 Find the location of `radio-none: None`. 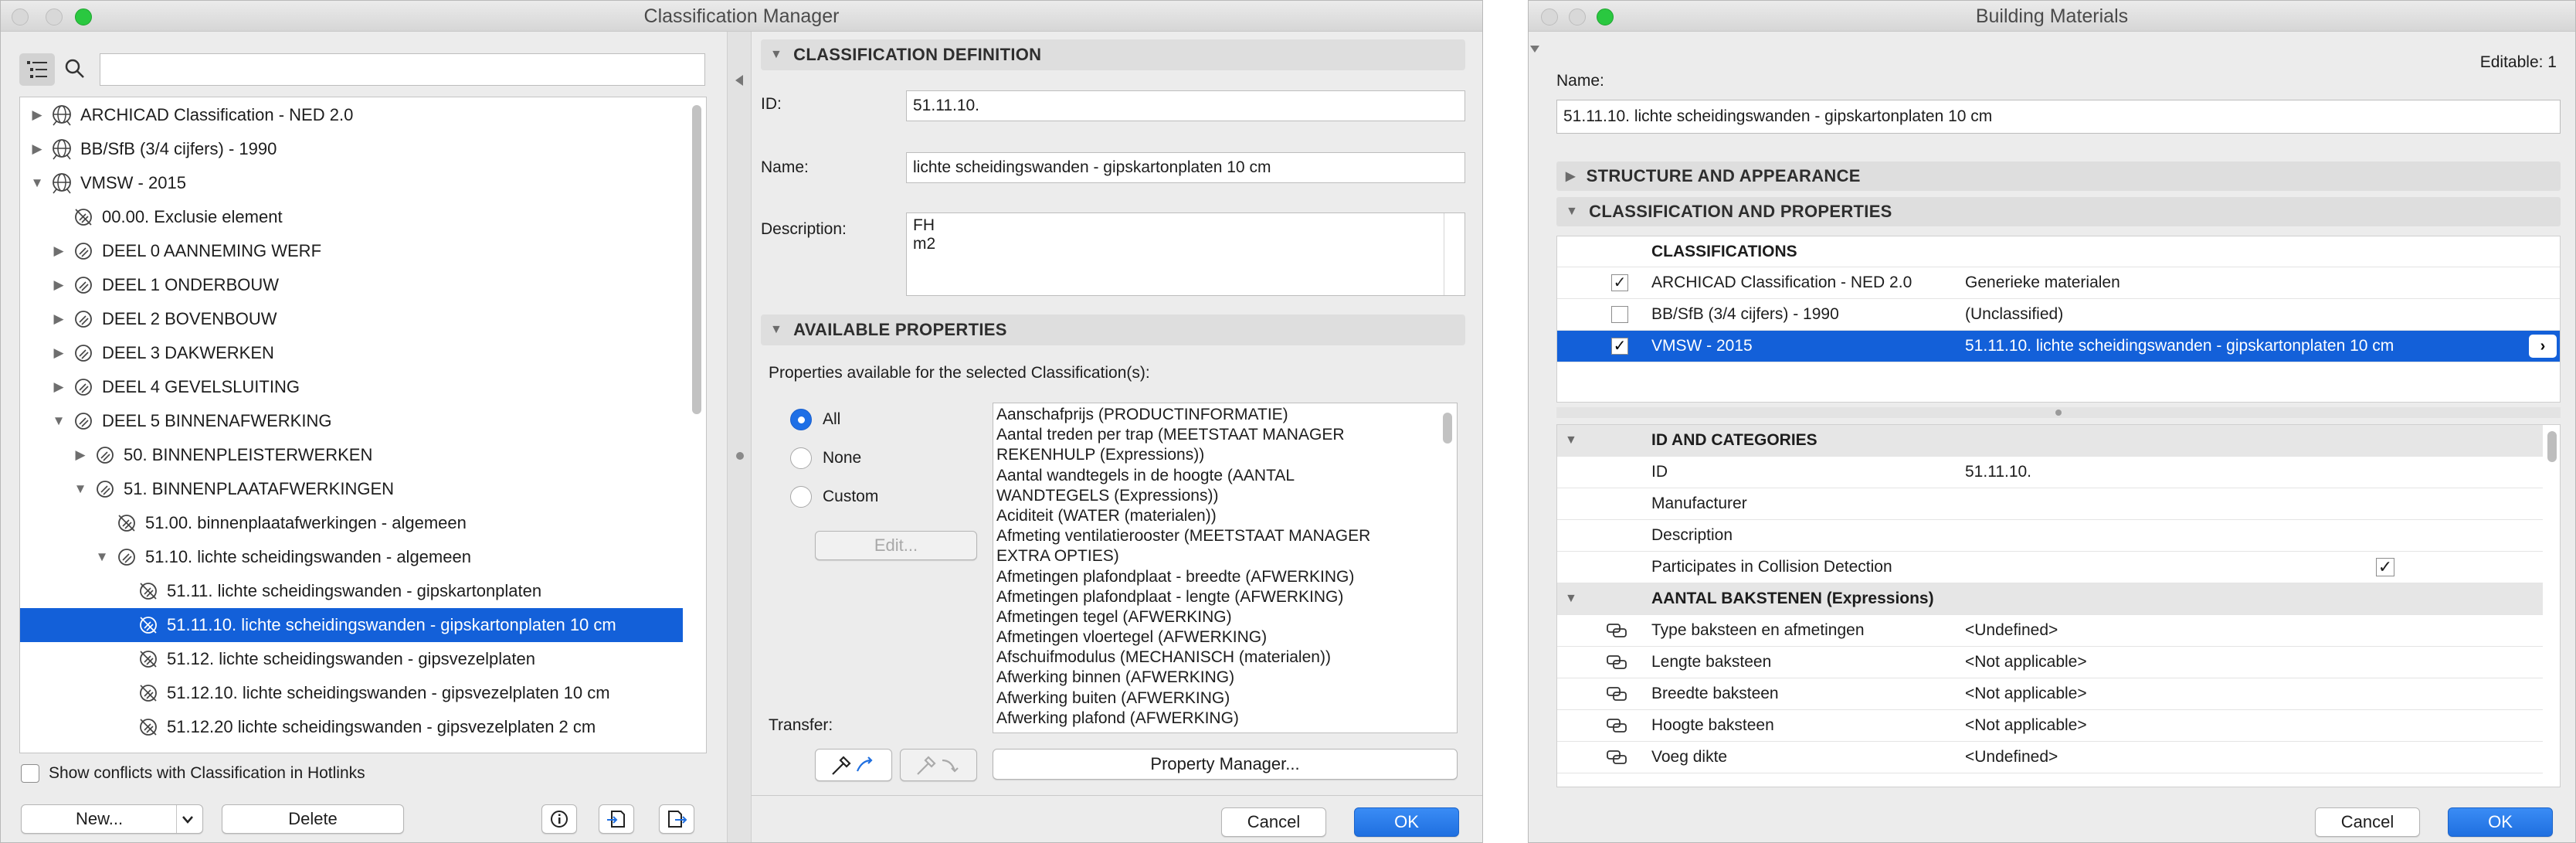

radio-none: None is located at coordinates (826, 458).